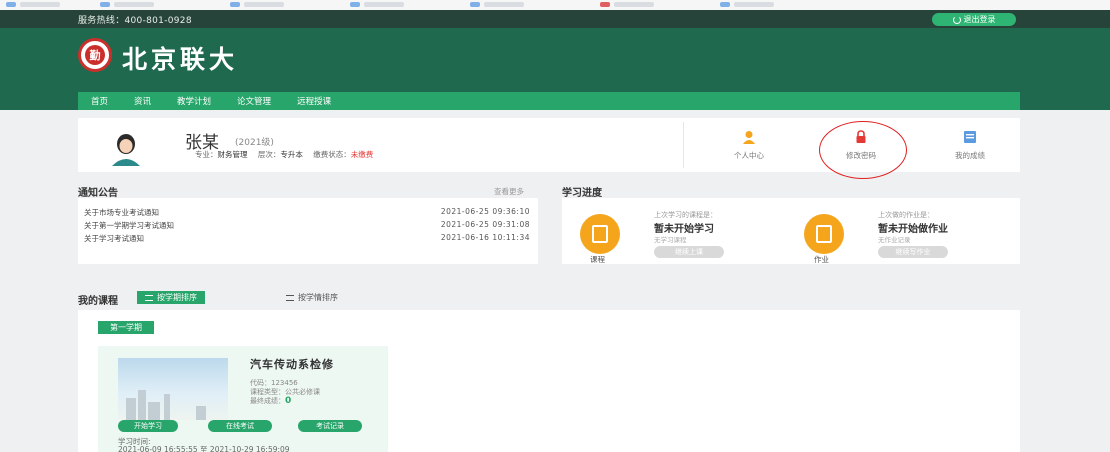 This screenshot has width=1110, height=452. I want to click on homework-caption: 作业, so click(821, 259).